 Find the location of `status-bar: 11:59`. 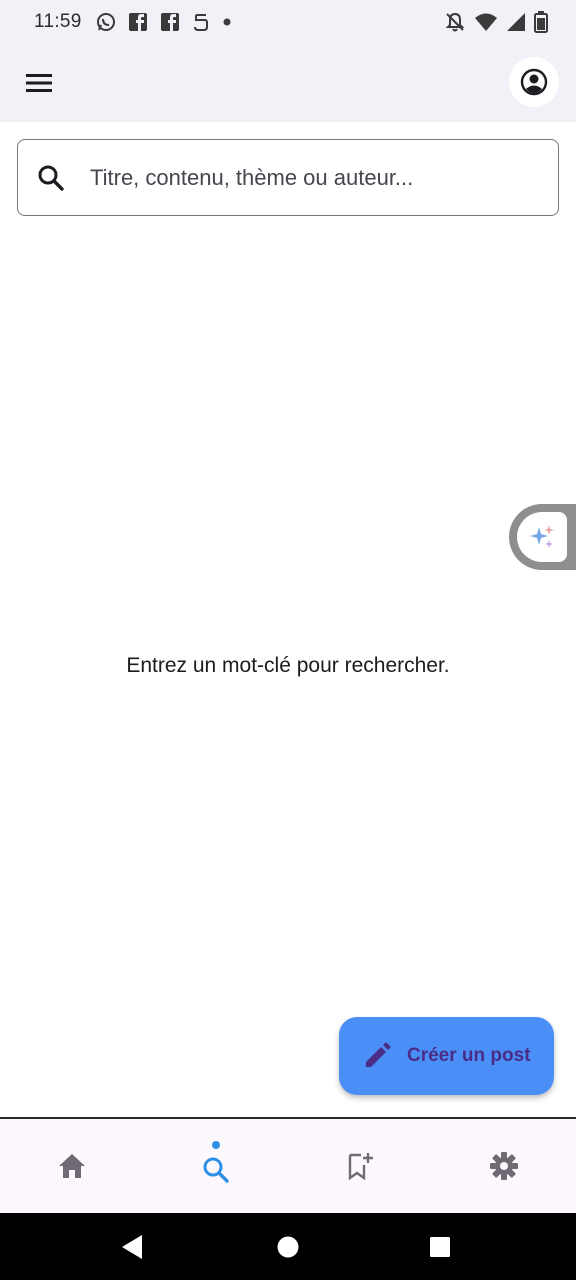

status-bar: 11:59 is located at coordinates (288, 22).